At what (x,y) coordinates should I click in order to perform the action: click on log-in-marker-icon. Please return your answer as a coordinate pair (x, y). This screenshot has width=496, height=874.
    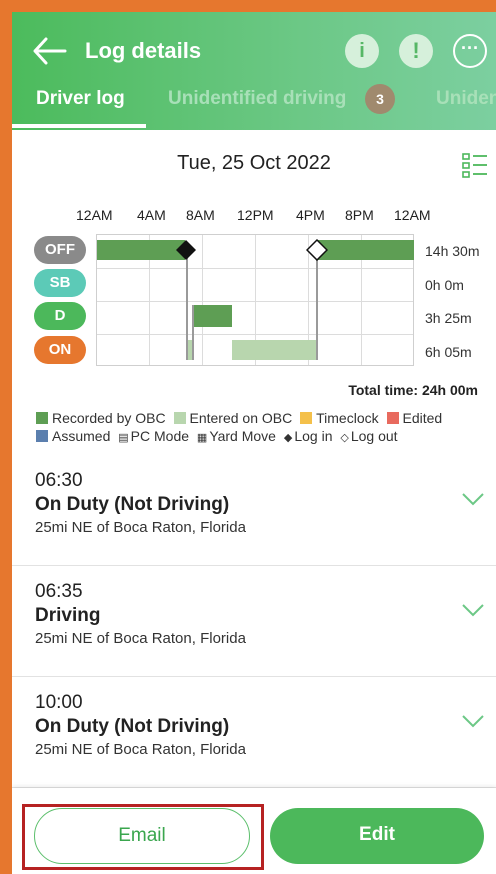
    Looking at the image, I should click on (186, 250).